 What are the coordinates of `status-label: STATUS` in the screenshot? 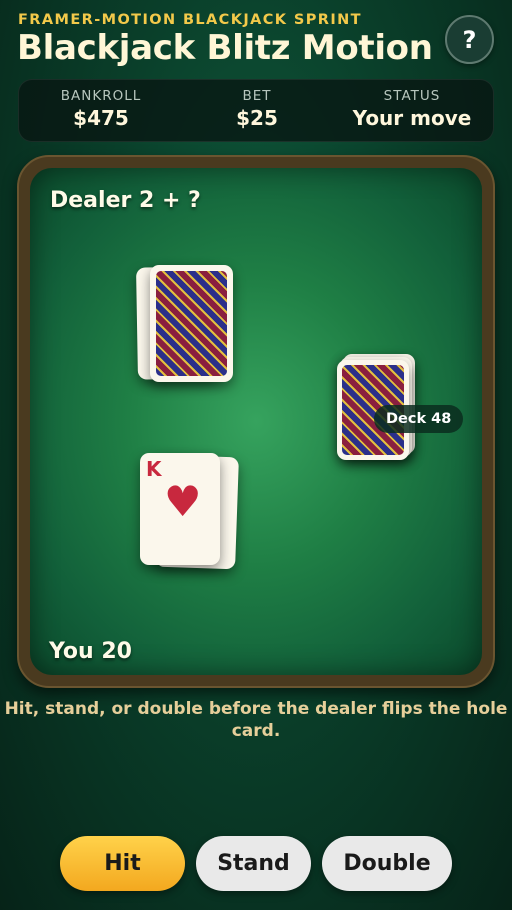 It's located at (412, 96).